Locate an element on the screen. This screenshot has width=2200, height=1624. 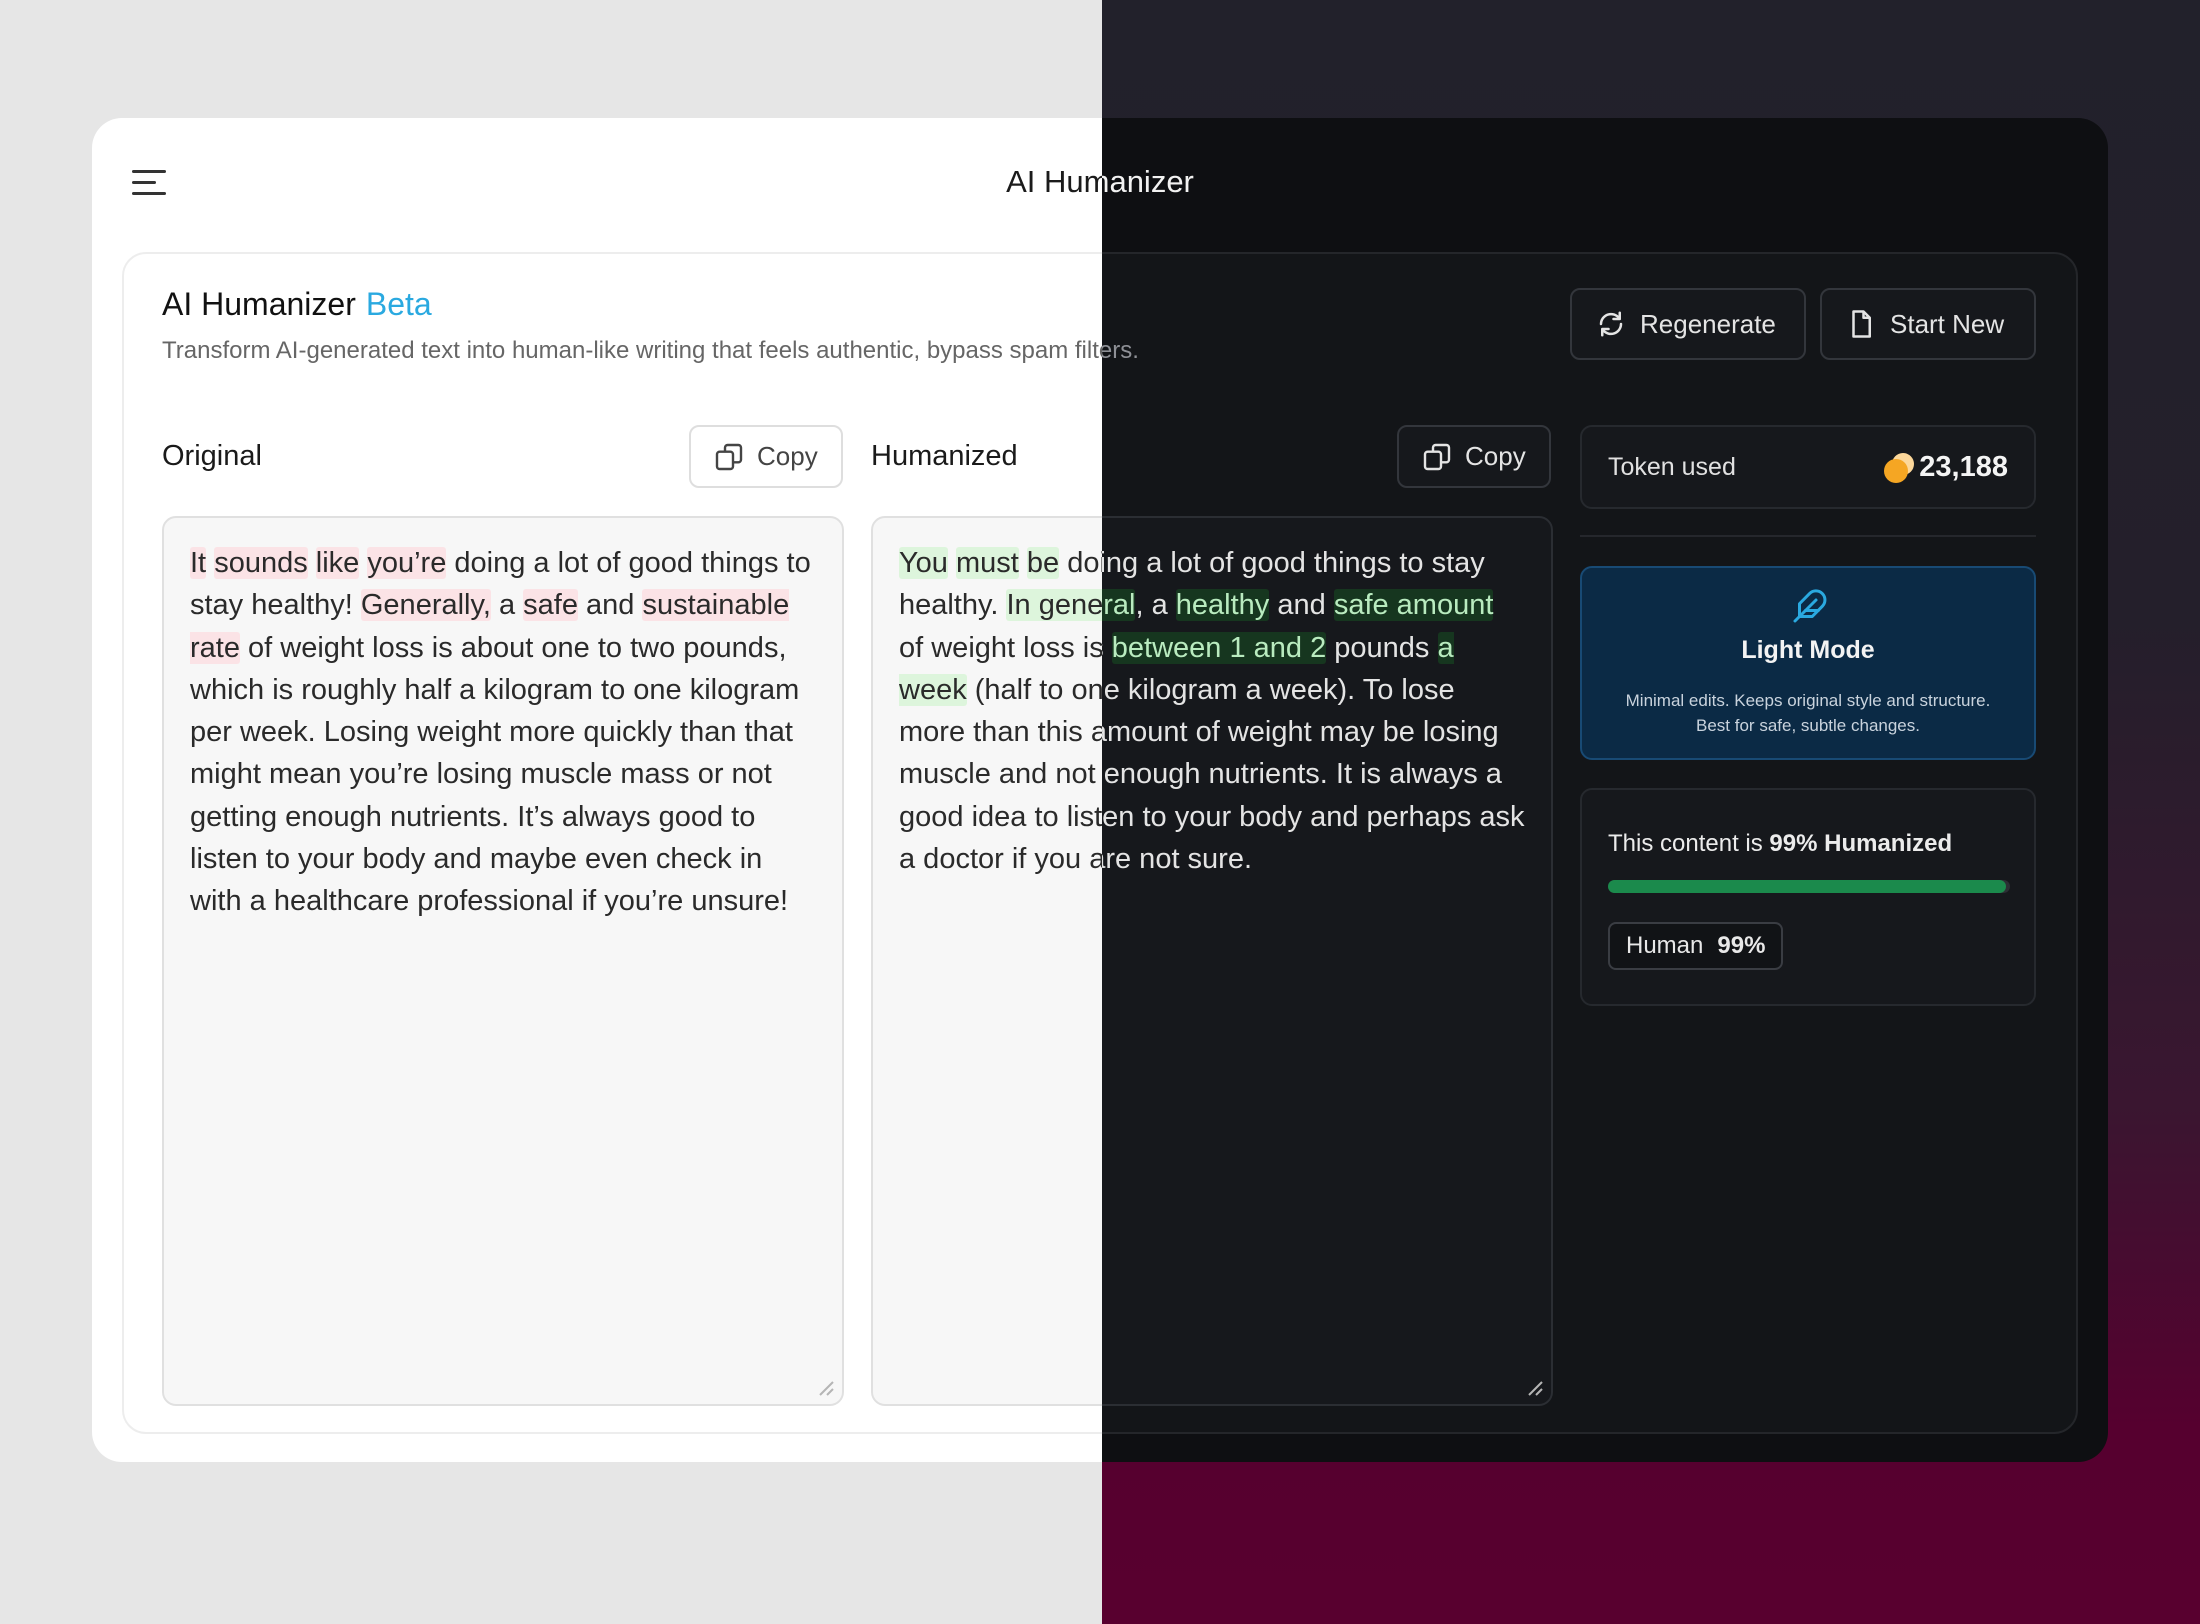
human-tag-value: 99% is located at coordinates (1741, 945).